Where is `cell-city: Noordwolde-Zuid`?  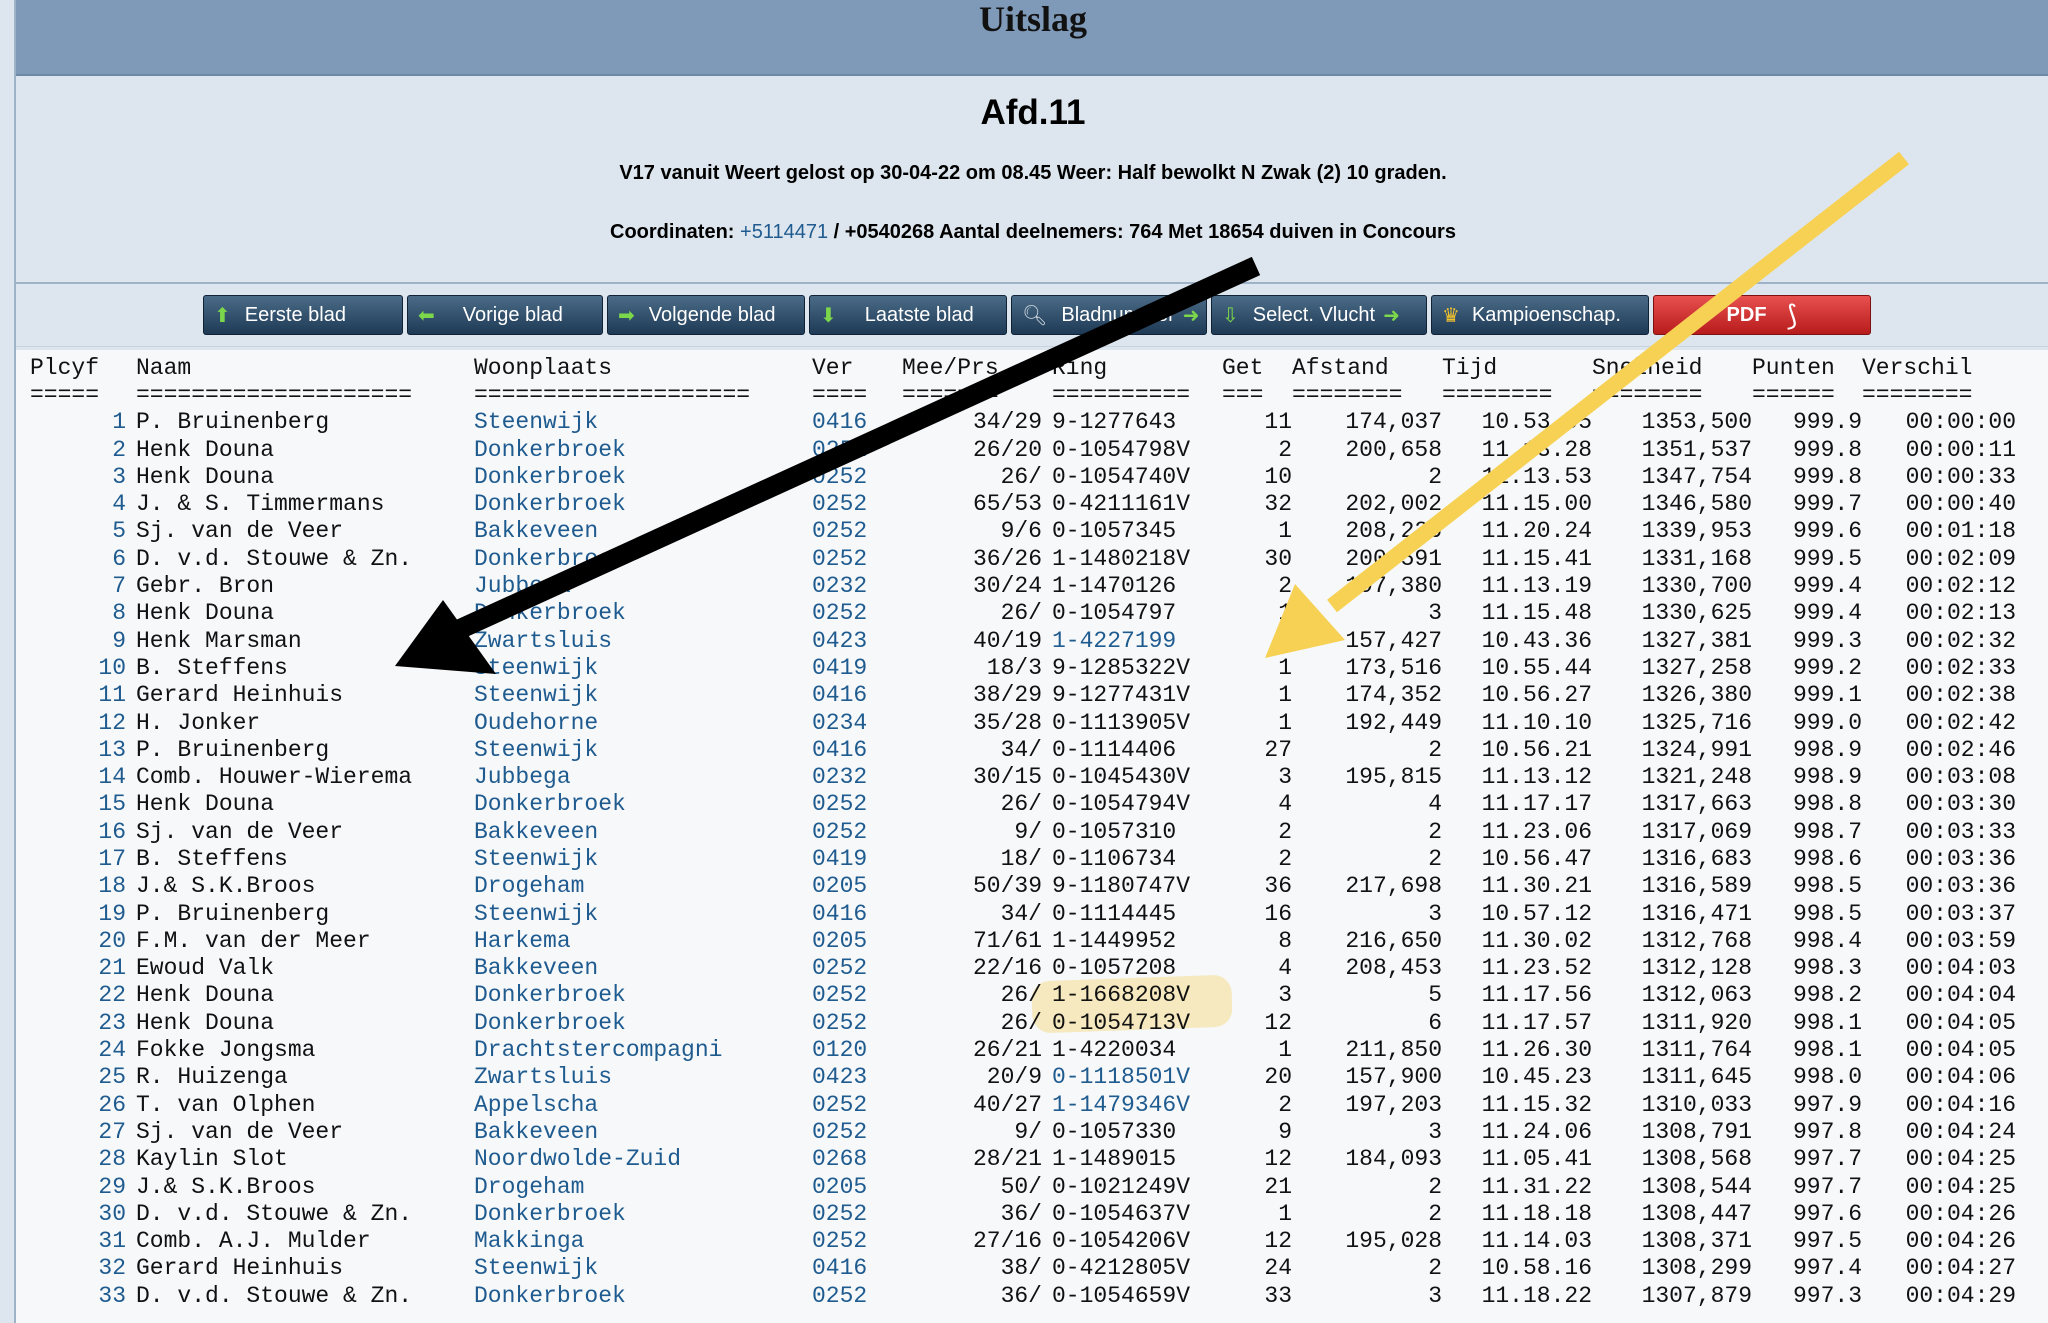 cell-city: Noordwolde-Zuid is located at coordinates (643, 1159).